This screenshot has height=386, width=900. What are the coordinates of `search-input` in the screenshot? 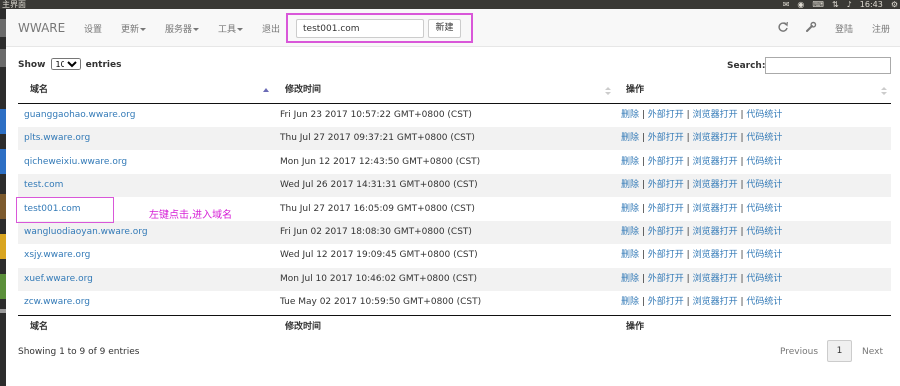 It's located at (828, 65).